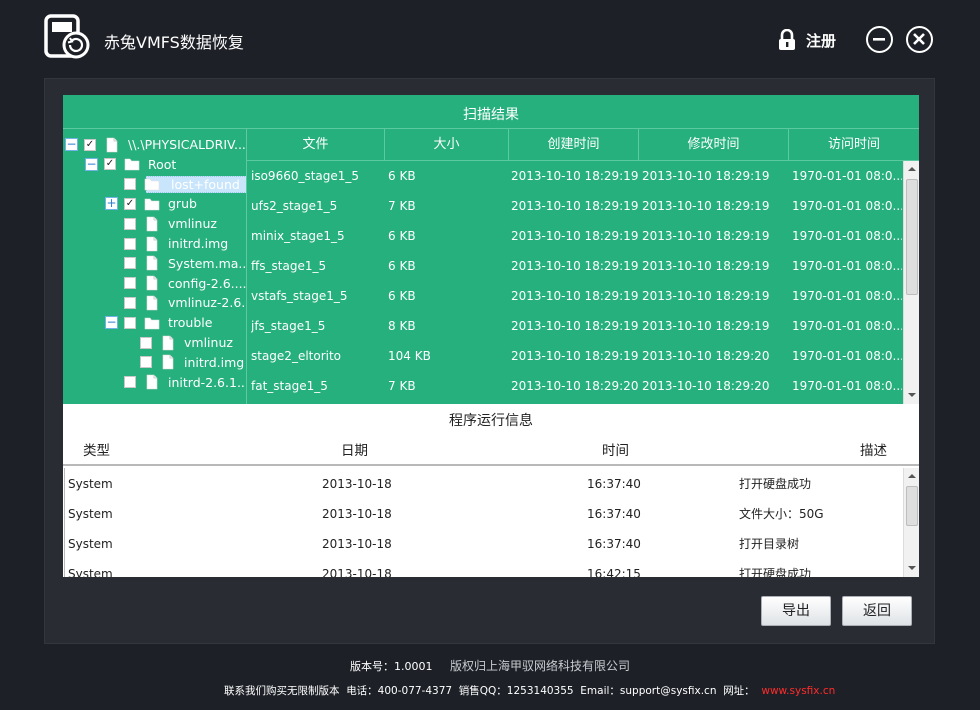  I want to click on log-row: System 2013-10-18 16:37:40 打开硬盘成功, so click(484, 484).